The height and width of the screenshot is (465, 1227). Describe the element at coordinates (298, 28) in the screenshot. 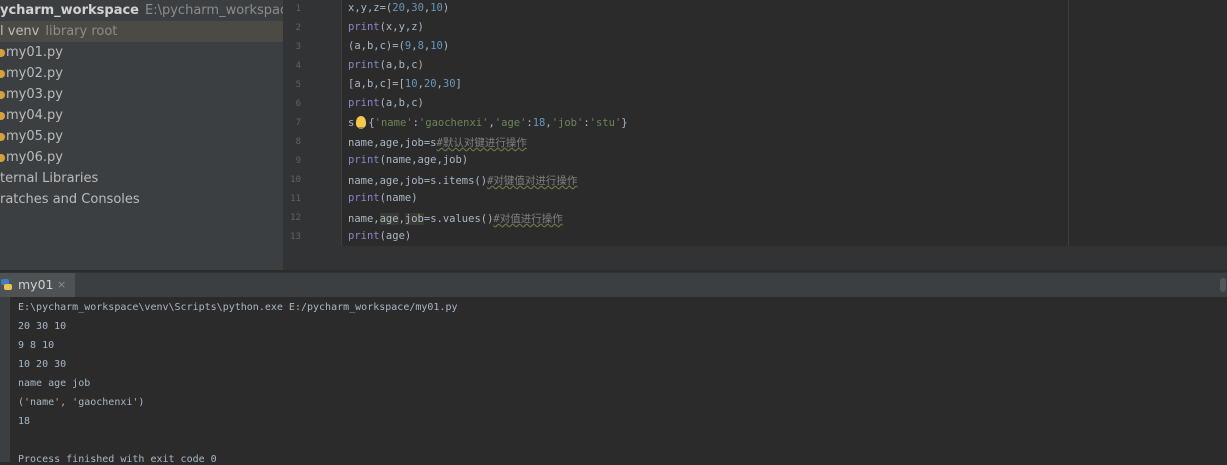

I see `line-number: 2` at that location.